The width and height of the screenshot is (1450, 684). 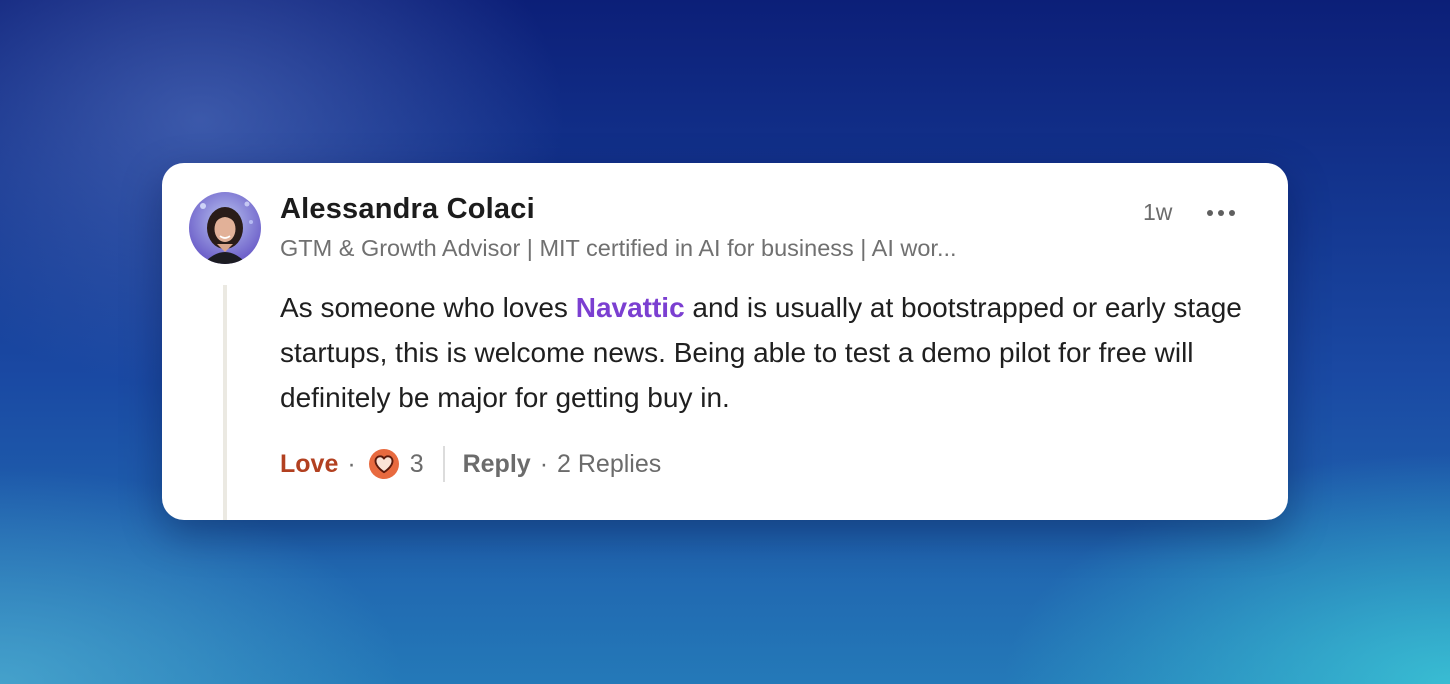 I want to click on replies-count-link: 2 Replies, so click(x=609, y=464).